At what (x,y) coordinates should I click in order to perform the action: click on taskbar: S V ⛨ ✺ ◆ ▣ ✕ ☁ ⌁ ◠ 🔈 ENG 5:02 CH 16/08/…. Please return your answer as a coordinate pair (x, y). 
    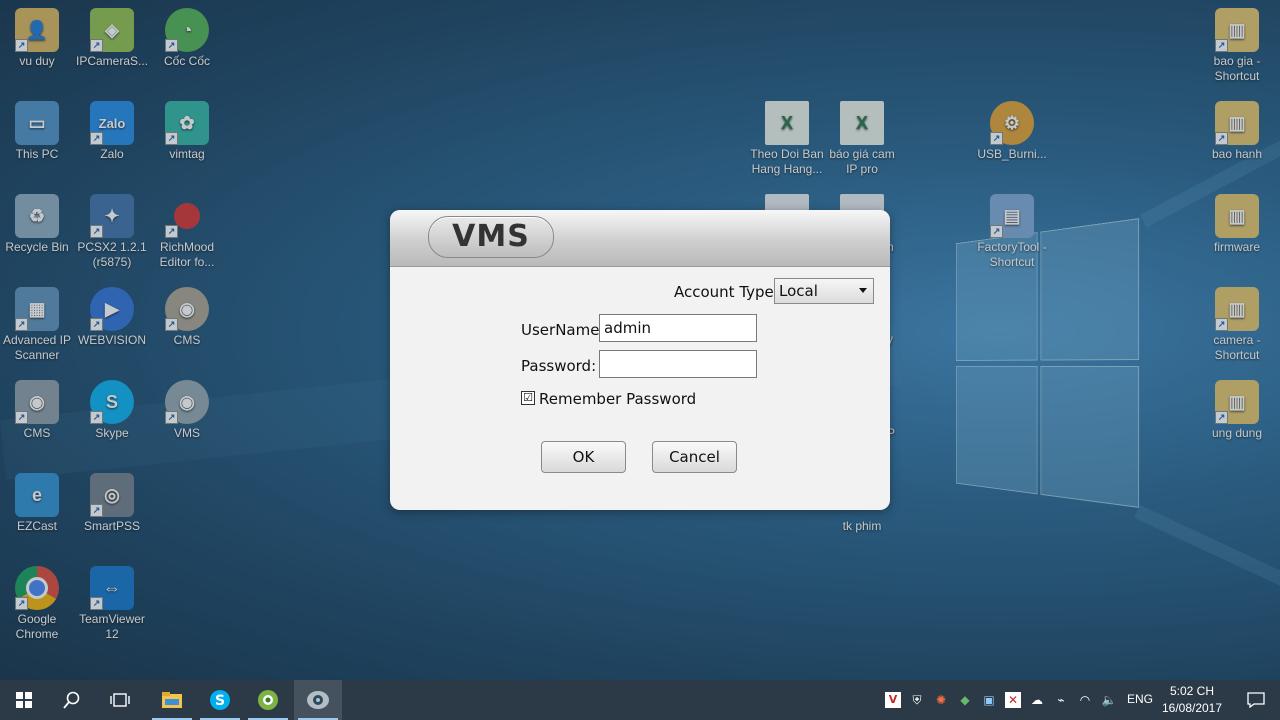
    Looking at the image, I should click on (640, 700).